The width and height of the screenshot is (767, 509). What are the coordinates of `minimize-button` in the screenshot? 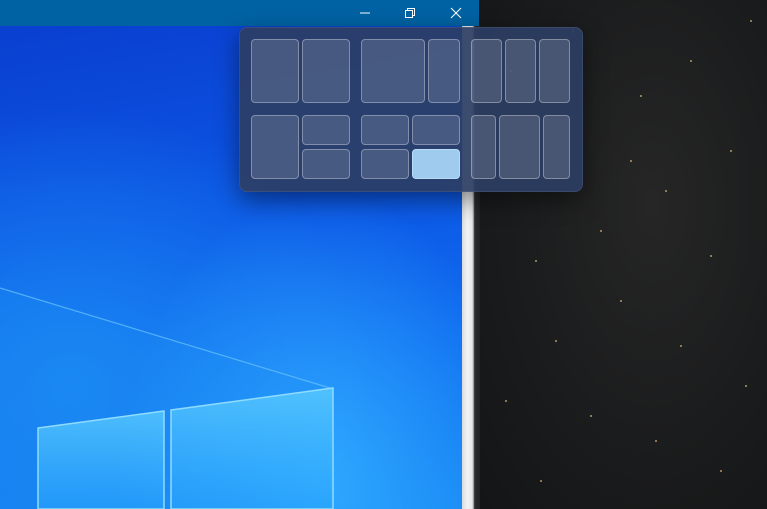 It's located at (365, 13).